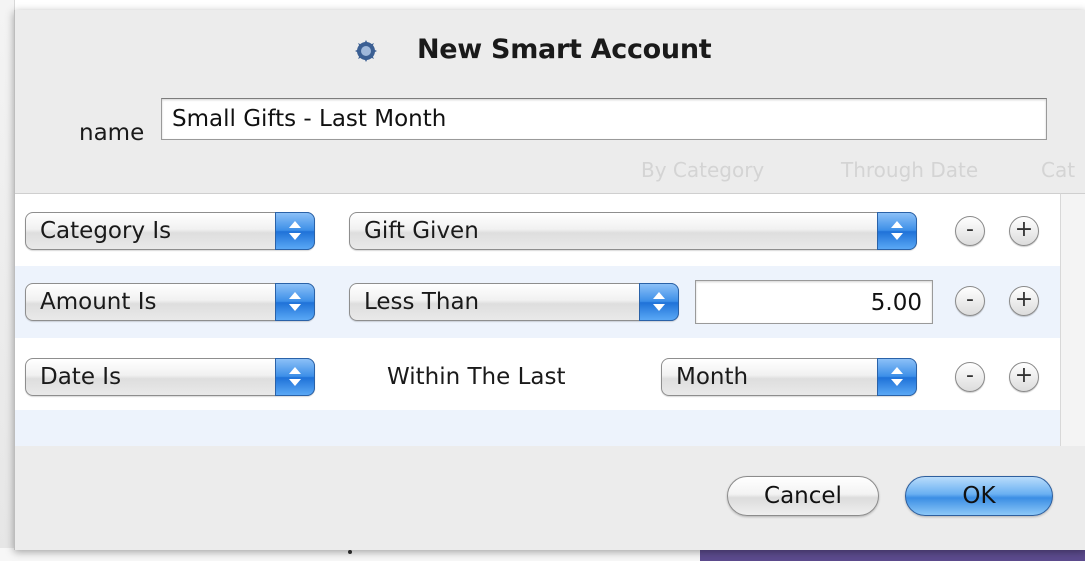 The height and width of the screenshot is (561, 1085). I want to click on rule-operator-label: Less Than, so click(422, 302).